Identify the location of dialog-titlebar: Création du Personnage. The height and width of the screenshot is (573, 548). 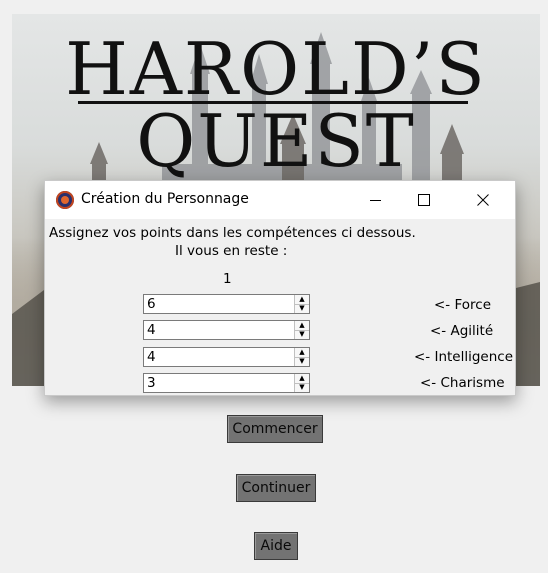
(280, 200).